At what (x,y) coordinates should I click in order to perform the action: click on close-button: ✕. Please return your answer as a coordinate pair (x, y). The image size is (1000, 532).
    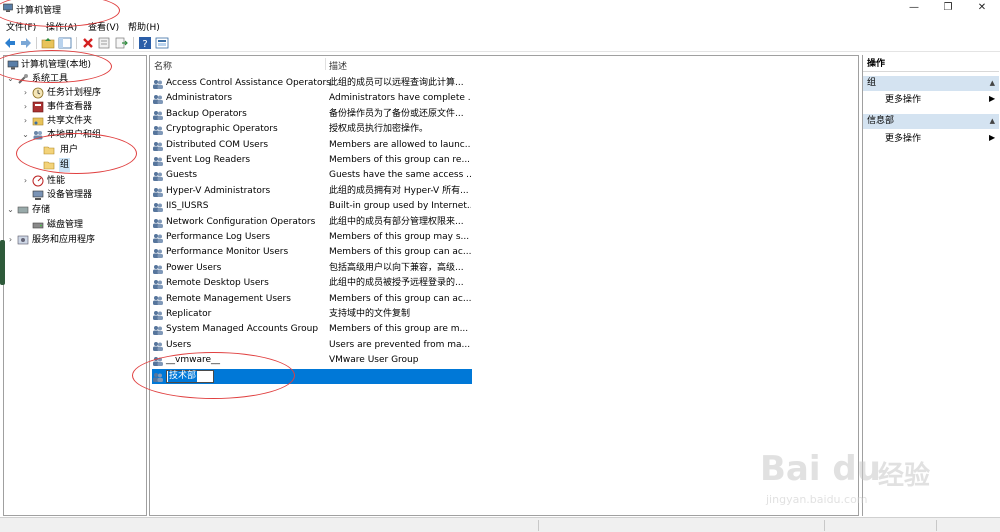
    Looking at the image, I should click on (982, 8).